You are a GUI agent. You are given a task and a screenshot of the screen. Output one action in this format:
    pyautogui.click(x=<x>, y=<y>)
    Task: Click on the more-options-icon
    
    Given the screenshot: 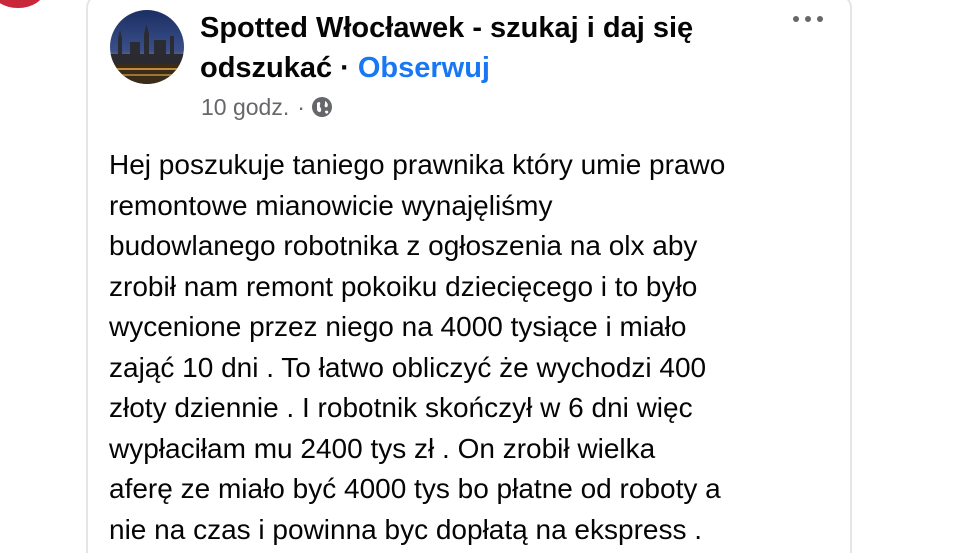 What is the action you would take?
    pyautogui.click(x=808, y=19)
    